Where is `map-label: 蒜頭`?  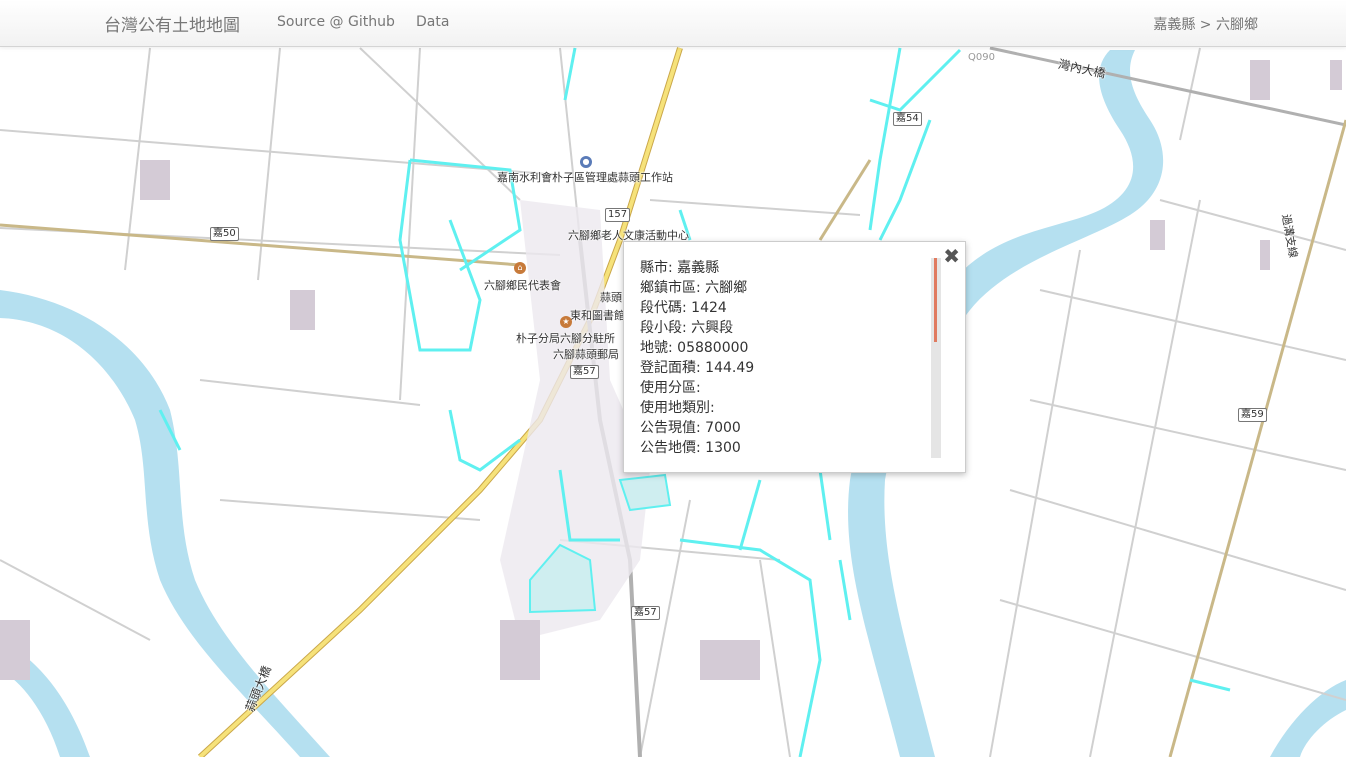 map-label: 蒜頭 is located at coordinates (611, 297).